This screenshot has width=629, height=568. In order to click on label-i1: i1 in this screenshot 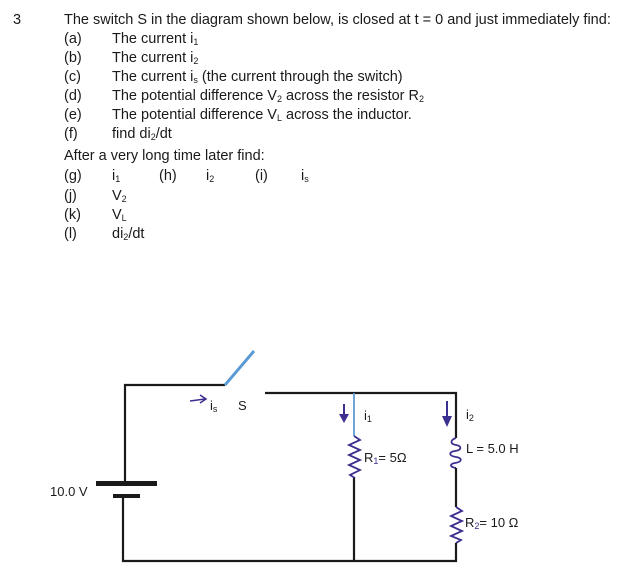, I will do `click(368, 416)`.